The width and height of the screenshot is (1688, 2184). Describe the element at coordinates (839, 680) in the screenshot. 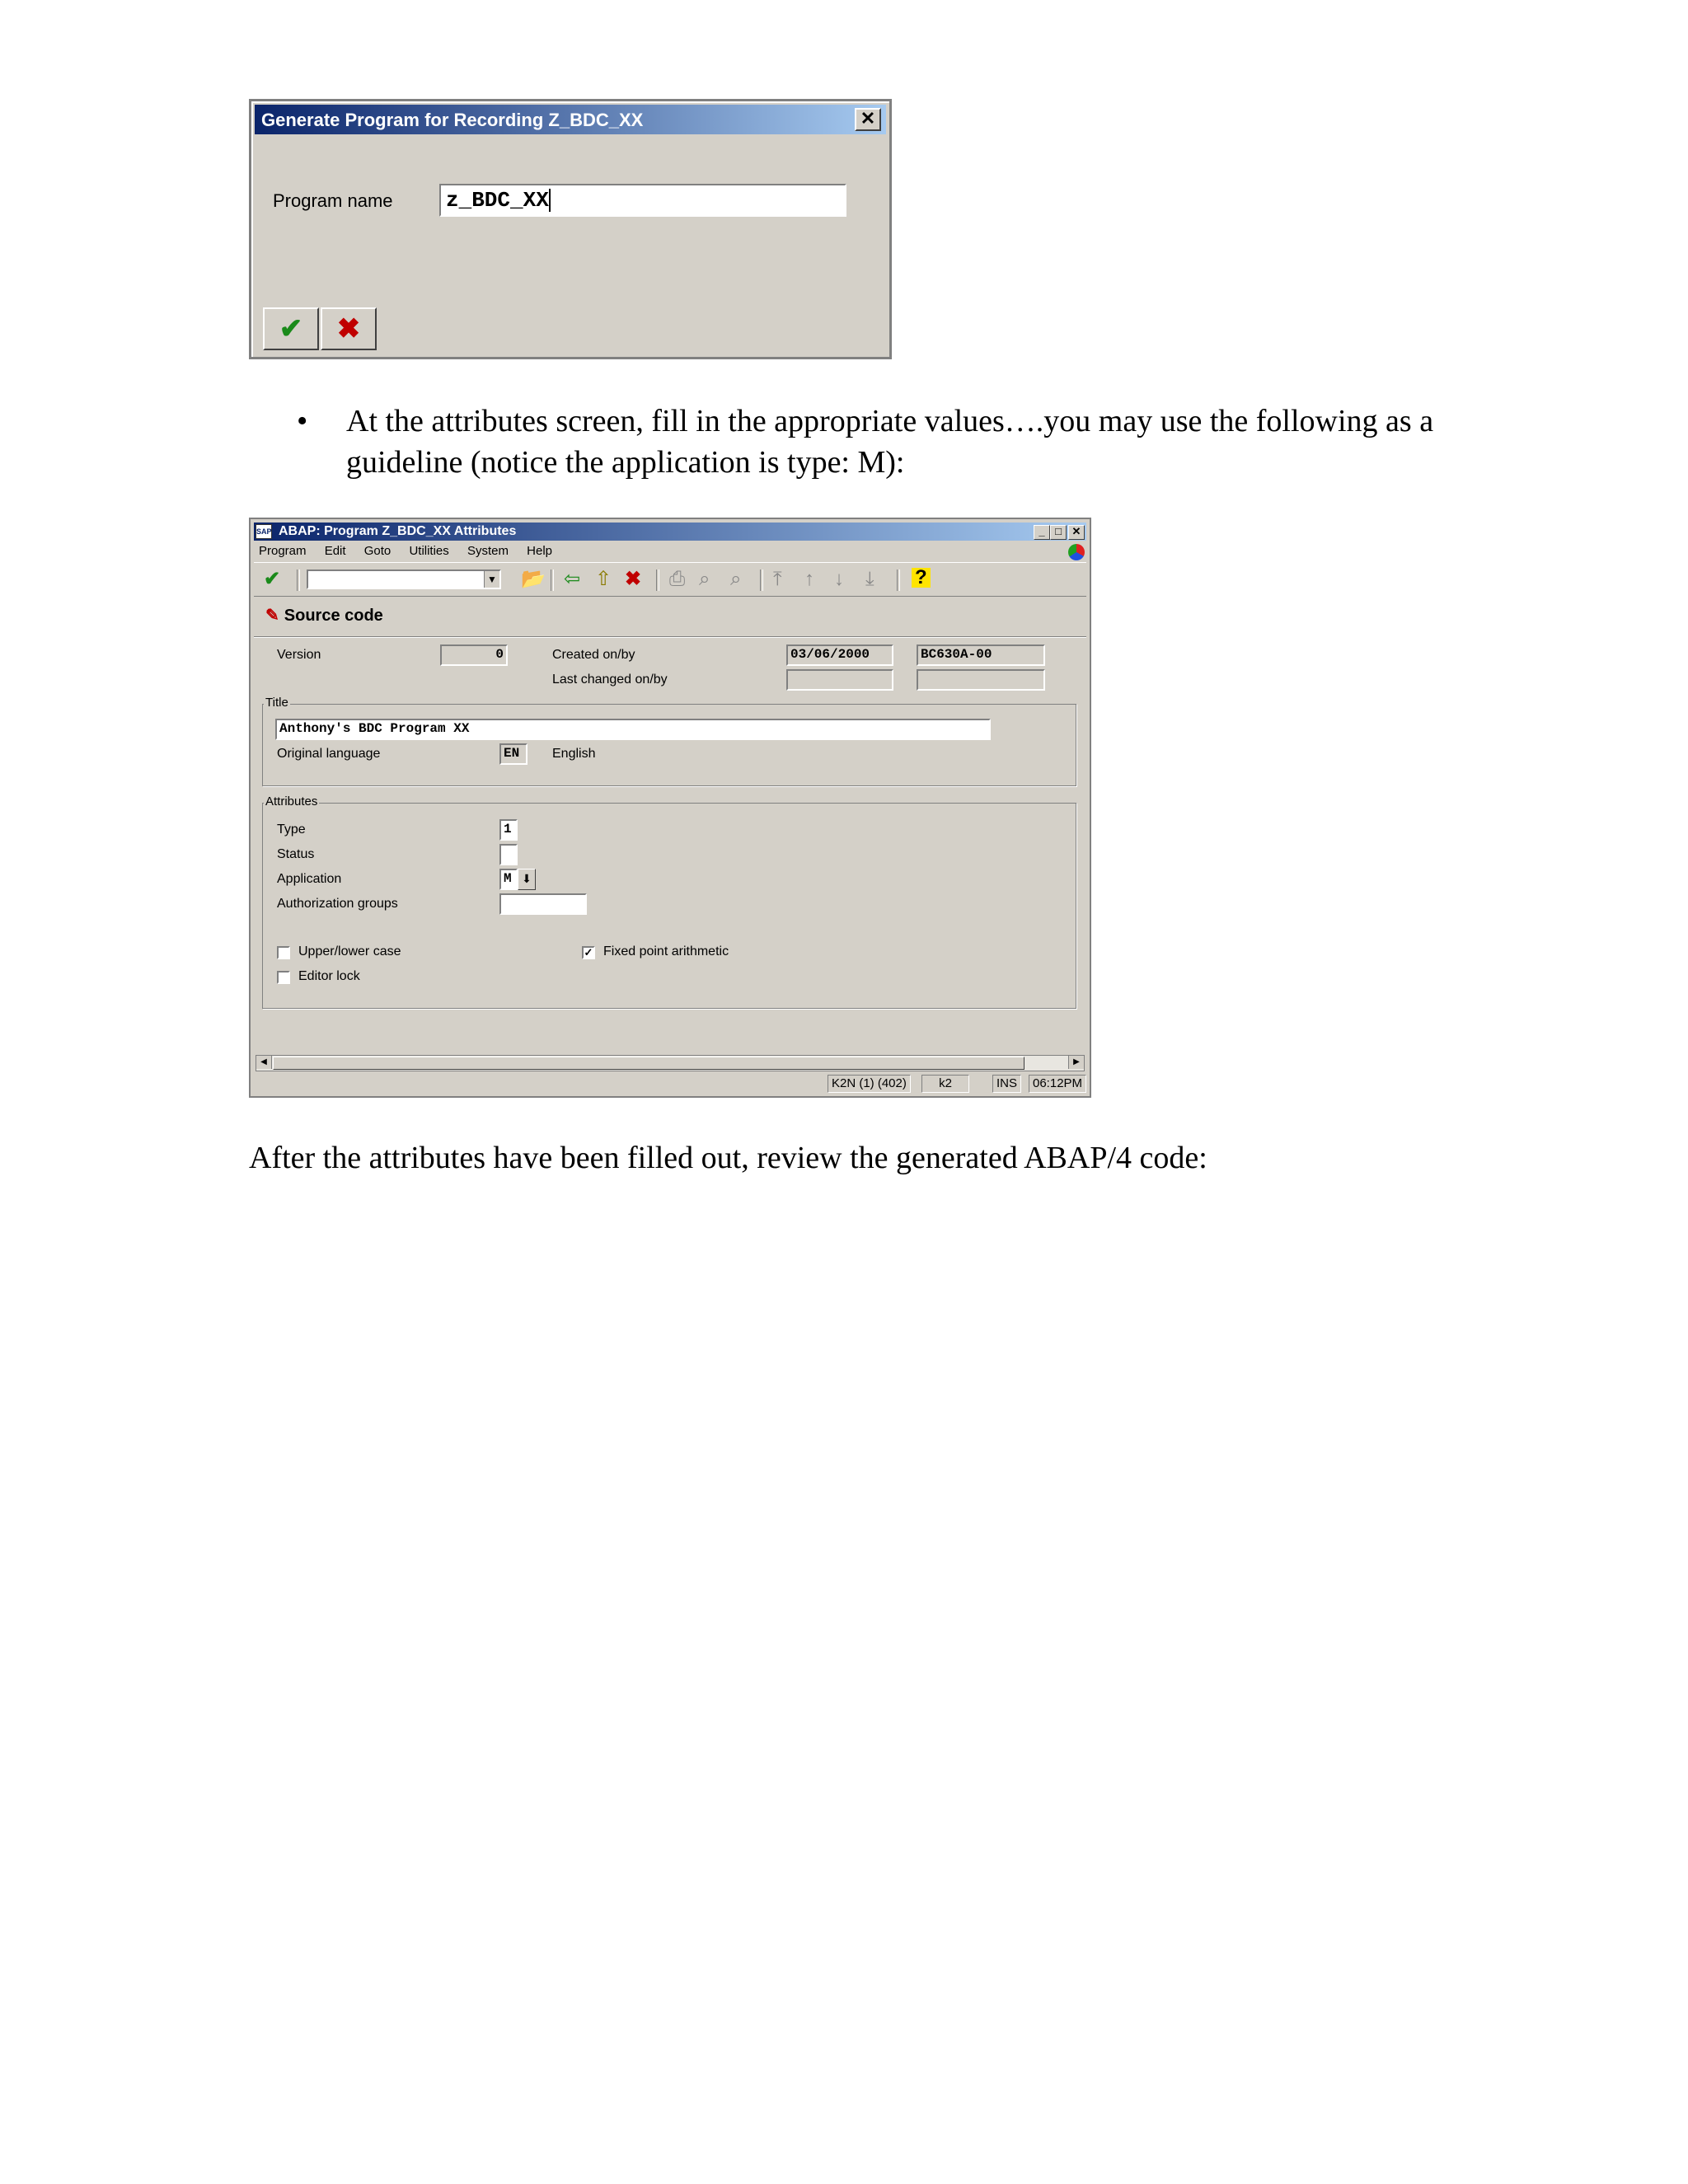

I see `last-changed-date-field` at that location.